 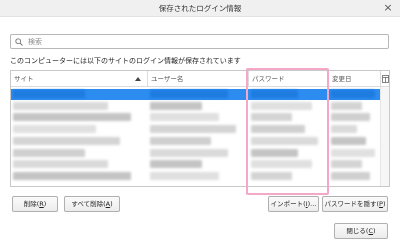 I want to click on column-header-password: パスワード, so click(x=289, y=79).